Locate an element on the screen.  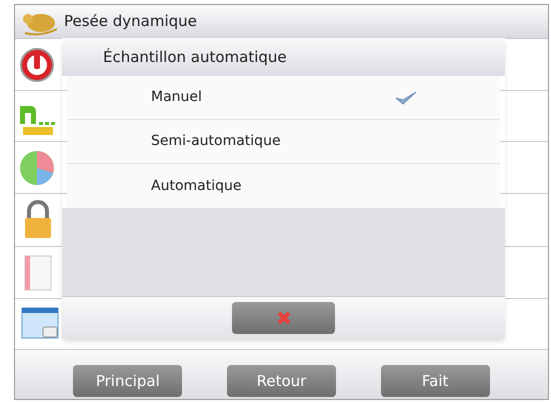
footer-button: Principal is located at coordinates (127, 381).